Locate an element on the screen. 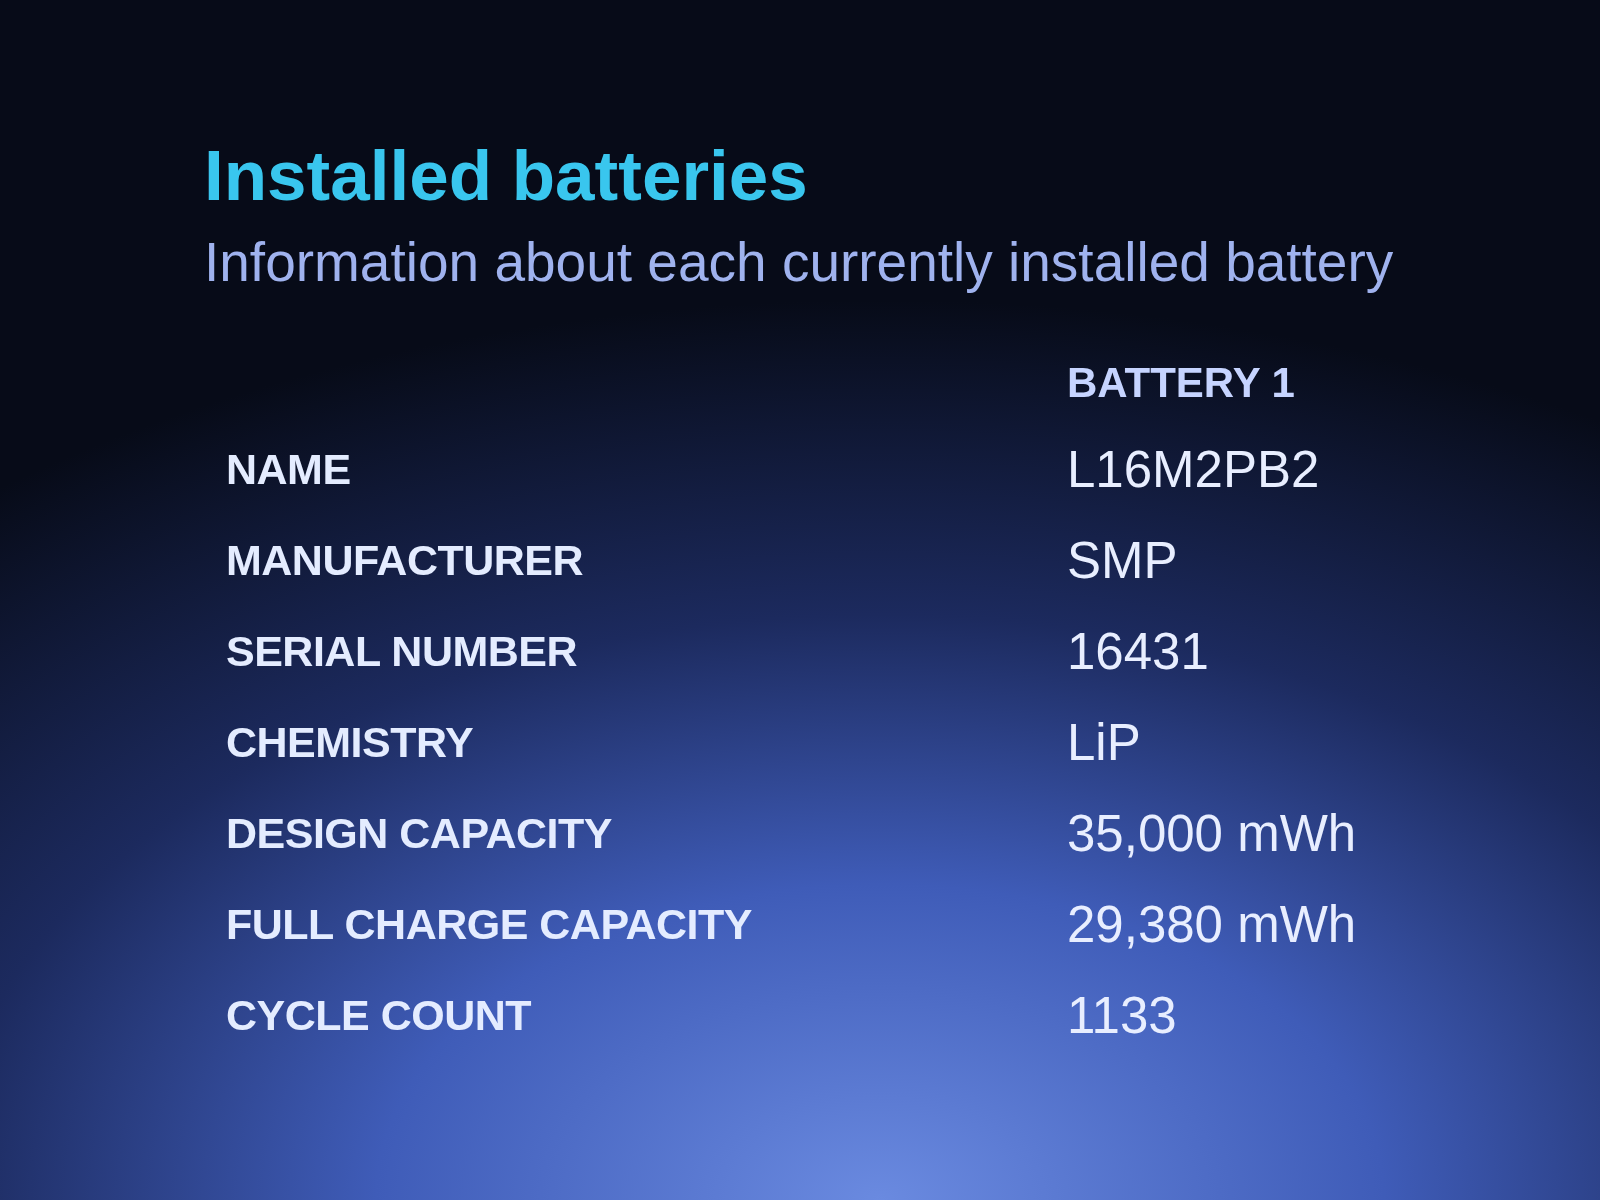  row-value: 16431 is located at coordinates (1138, 651).